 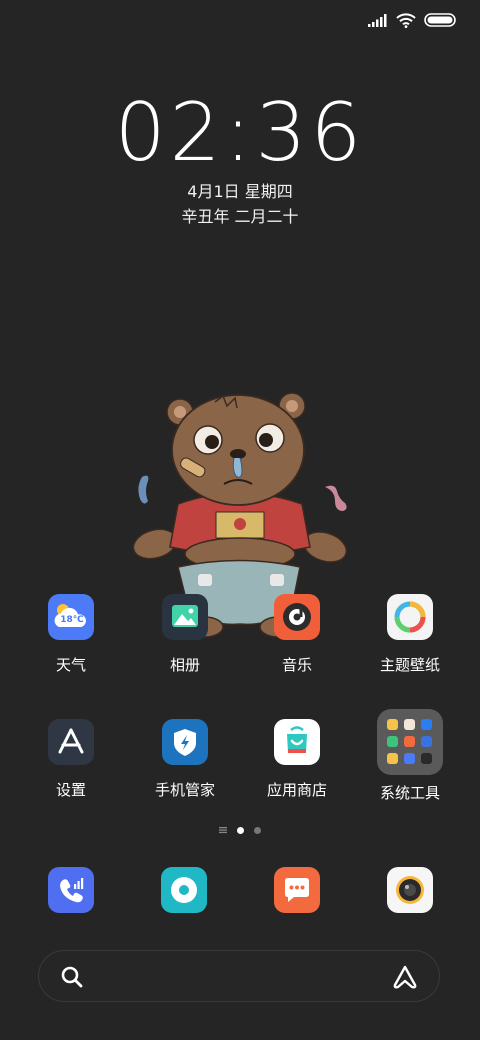 What do you see at coordinates (296, 665) in the screenshot?
I see `app-label: 音乐` at bounding box center [296, 665].